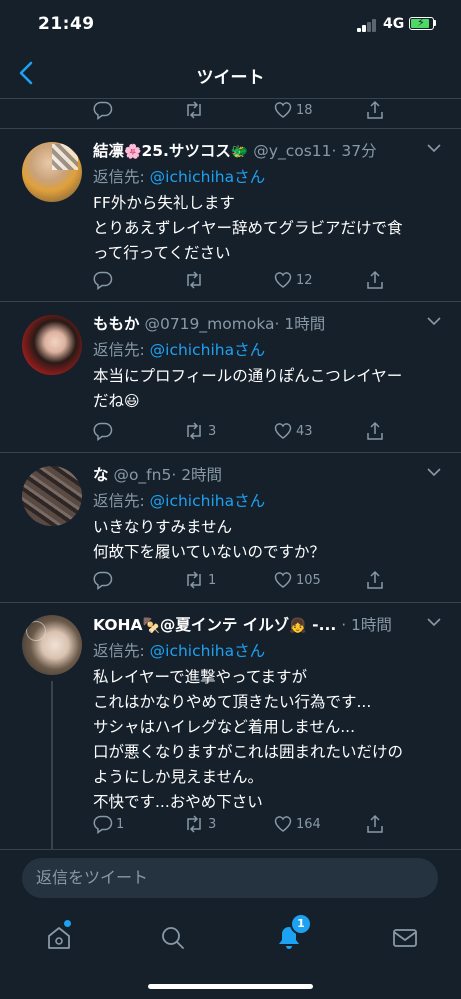 The height and width of the screenshot is (999, 461). I want to click on battery-cap, so click(435, 23).